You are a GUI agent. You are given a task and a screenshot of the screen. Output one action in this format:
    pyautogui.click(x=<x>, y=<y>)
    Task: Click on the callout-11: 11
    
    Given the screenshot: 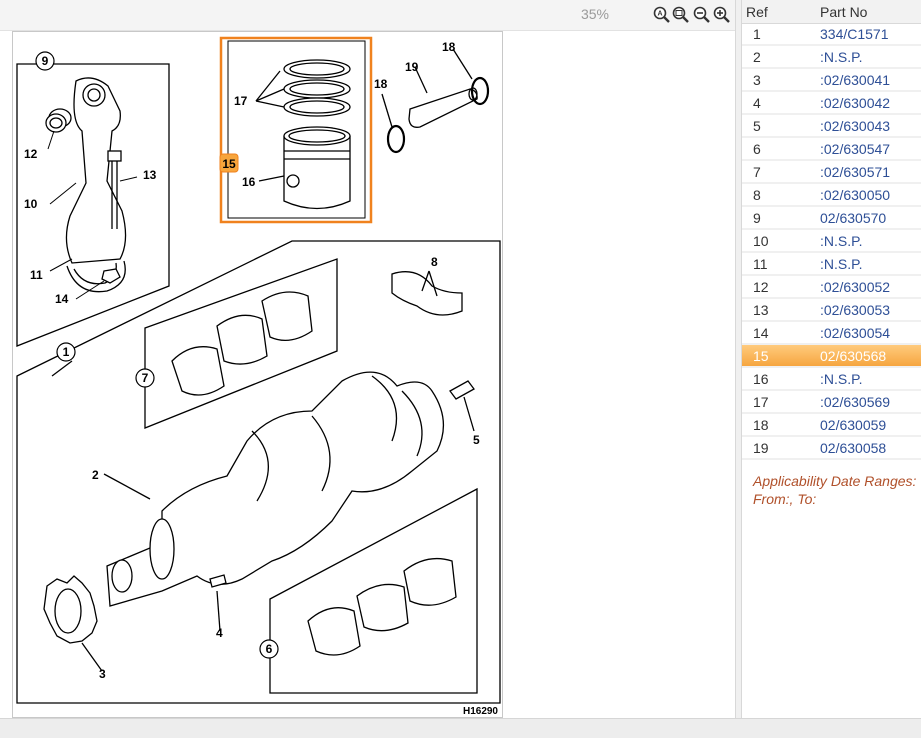 What is the action you would take?
    pyautogui.click(x=36, y=275)
    